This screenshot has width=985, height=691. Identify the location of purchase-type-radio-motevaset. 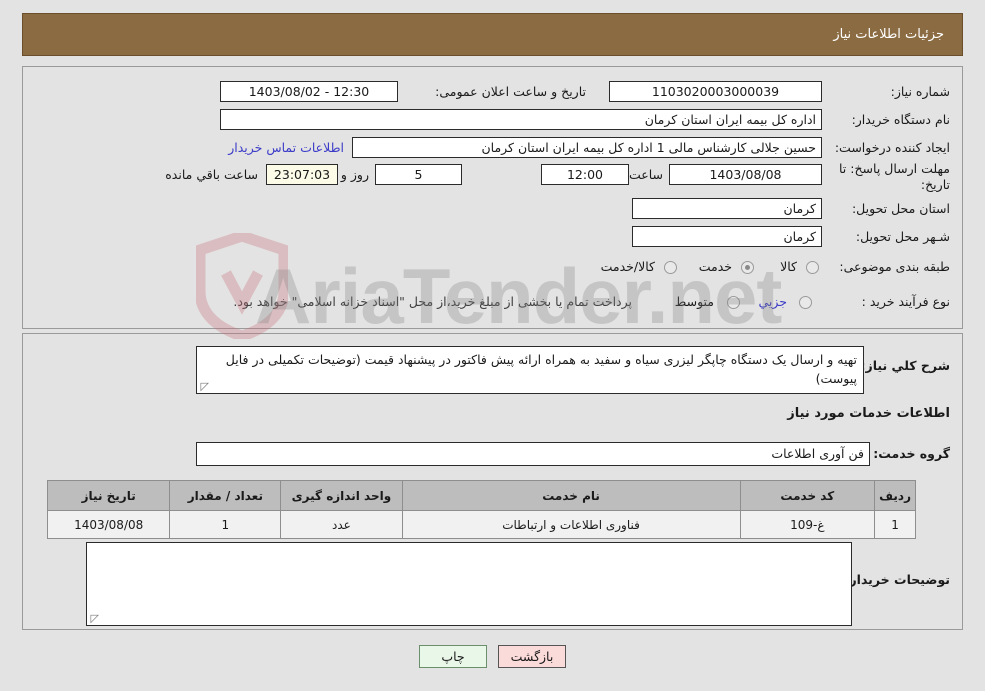
(733, 302).